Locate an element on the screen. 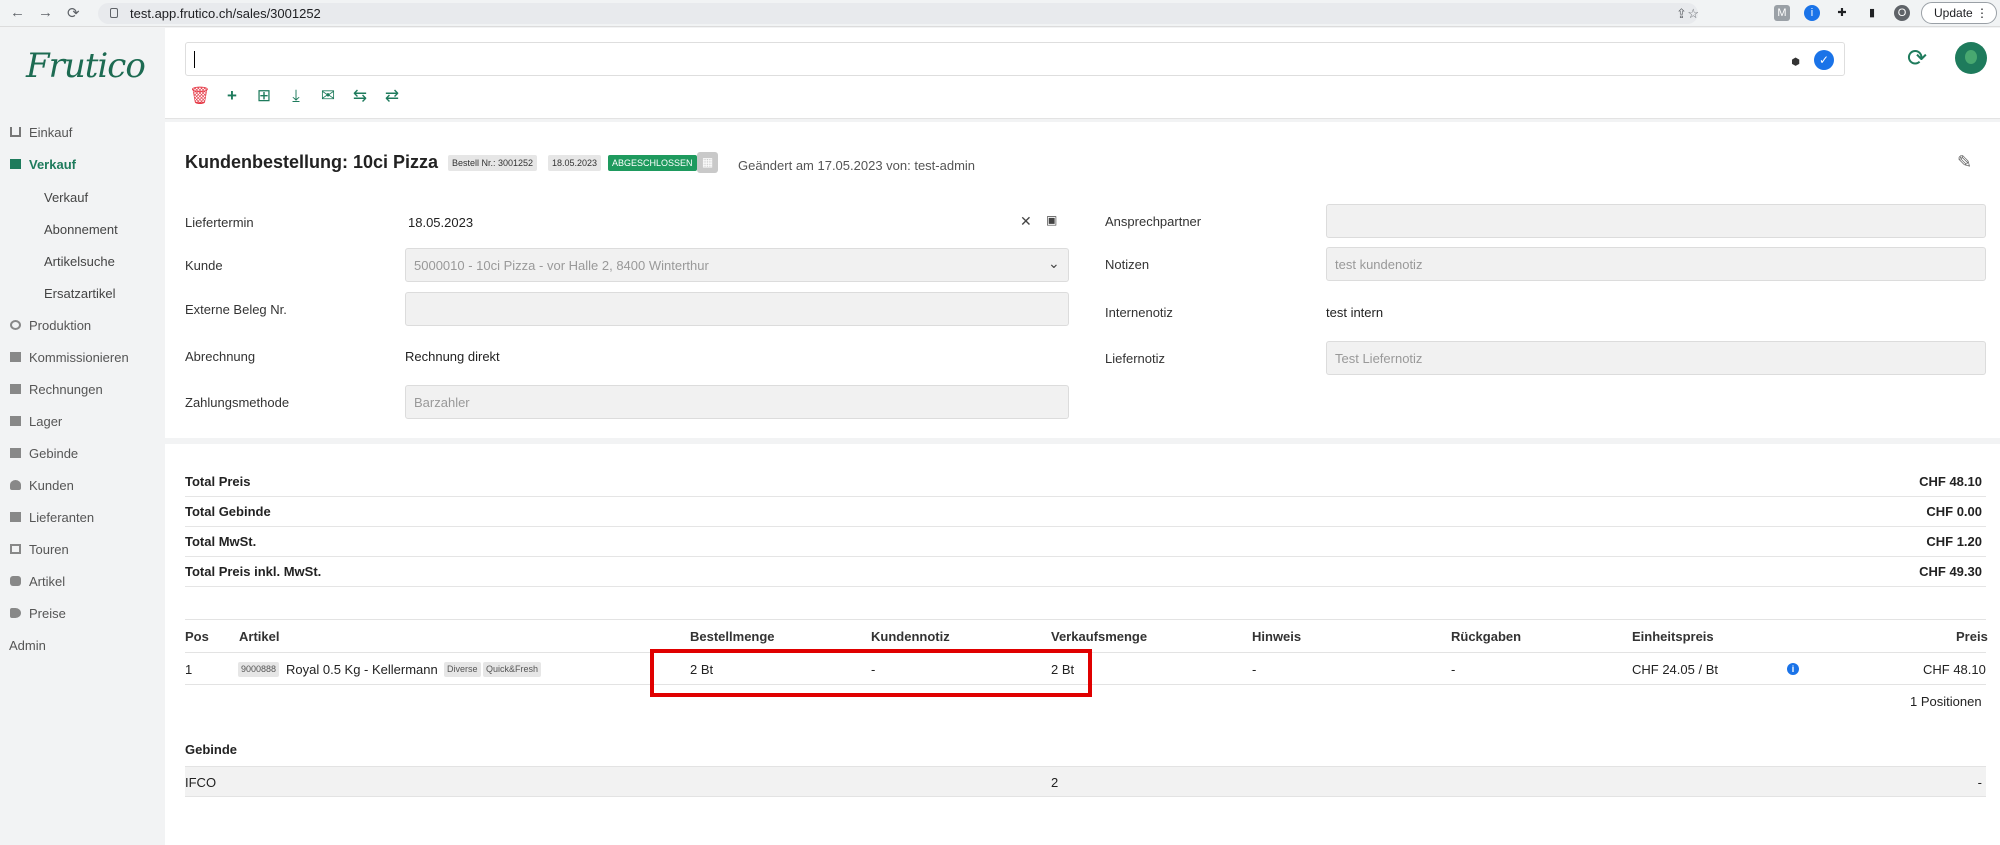 This screenshot has width=2000, height=845. gebinde-header: Gebinde is located at coordinates (211, 749).